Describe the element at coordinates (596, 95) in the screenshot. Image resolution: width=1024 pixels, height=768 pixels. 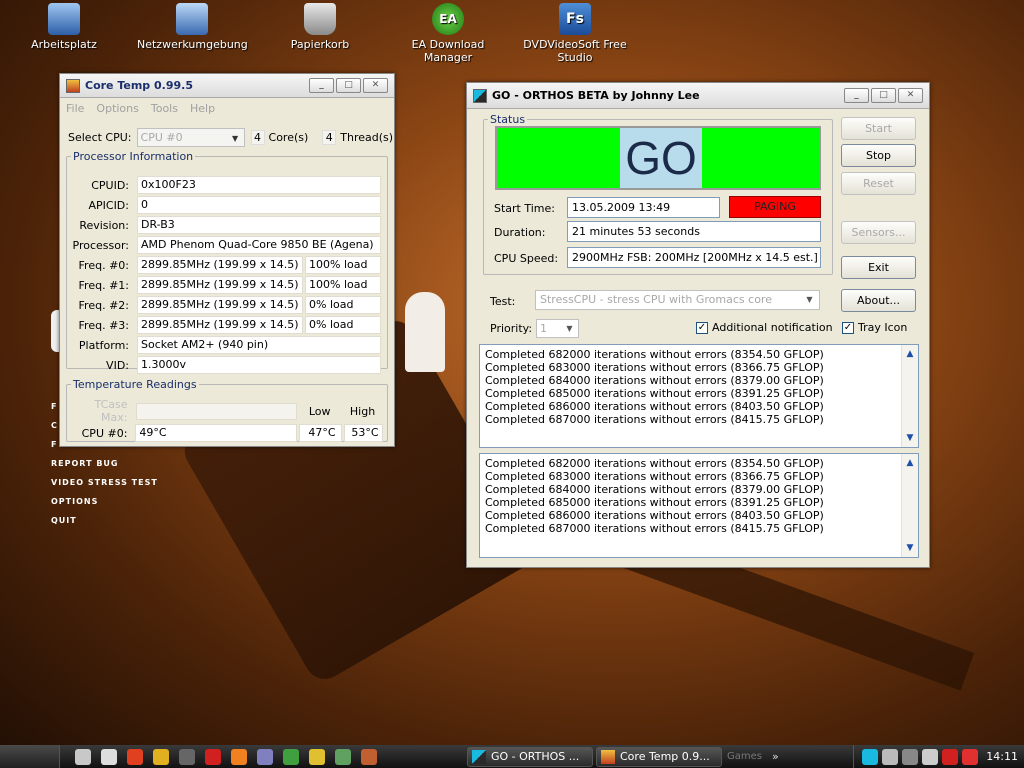
I see `orthos-title: GO - ORTHOS BETA by Johnny Lee` at that location.